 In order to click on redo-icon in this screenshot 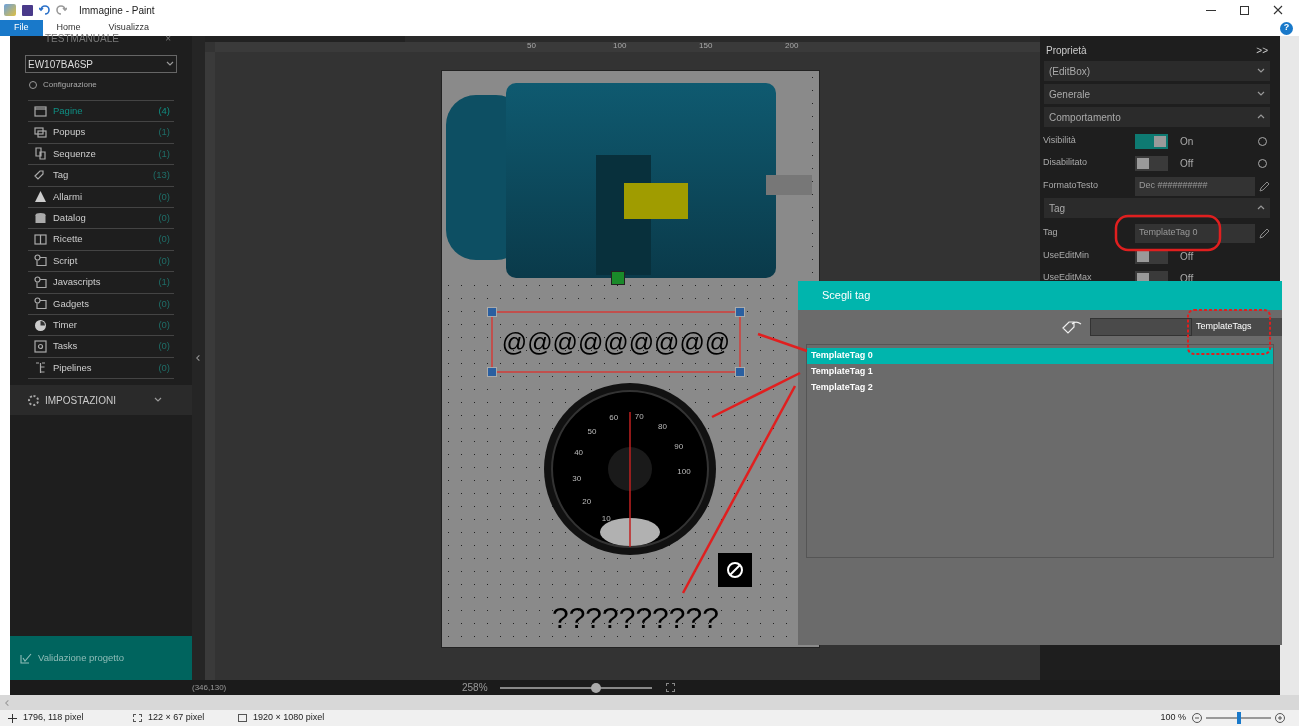, I will do `click(61, 10)`.